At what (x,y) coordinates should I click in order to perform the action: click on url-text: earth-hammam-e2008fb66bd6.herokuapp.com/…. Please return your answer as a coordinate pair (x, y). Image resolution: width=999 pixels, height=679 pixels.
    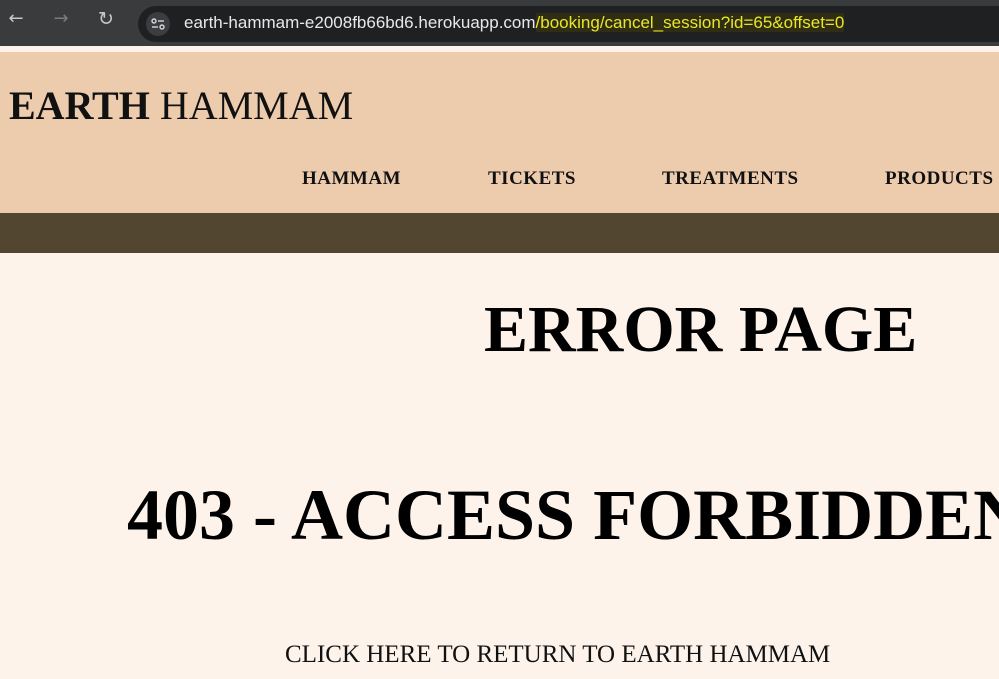
    Looking at the image, I should click on (514, 24).